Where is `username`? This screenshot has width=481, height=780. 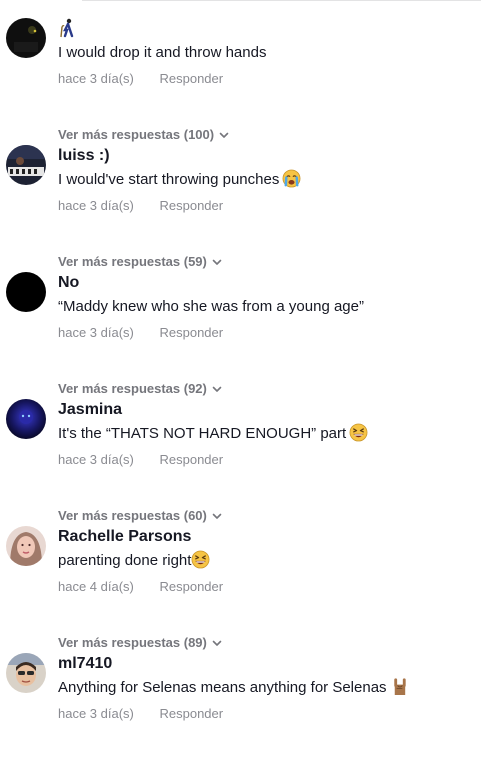
username is located at coordinates (264, 29).